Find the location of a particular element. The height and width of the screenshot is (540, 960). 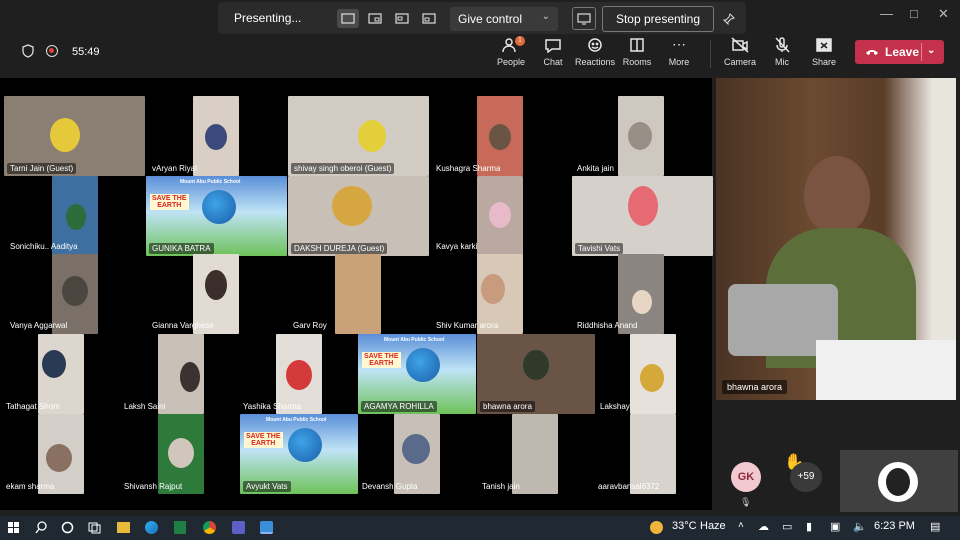

participant-name: Ankita jain is located at coordinates (595, 168).